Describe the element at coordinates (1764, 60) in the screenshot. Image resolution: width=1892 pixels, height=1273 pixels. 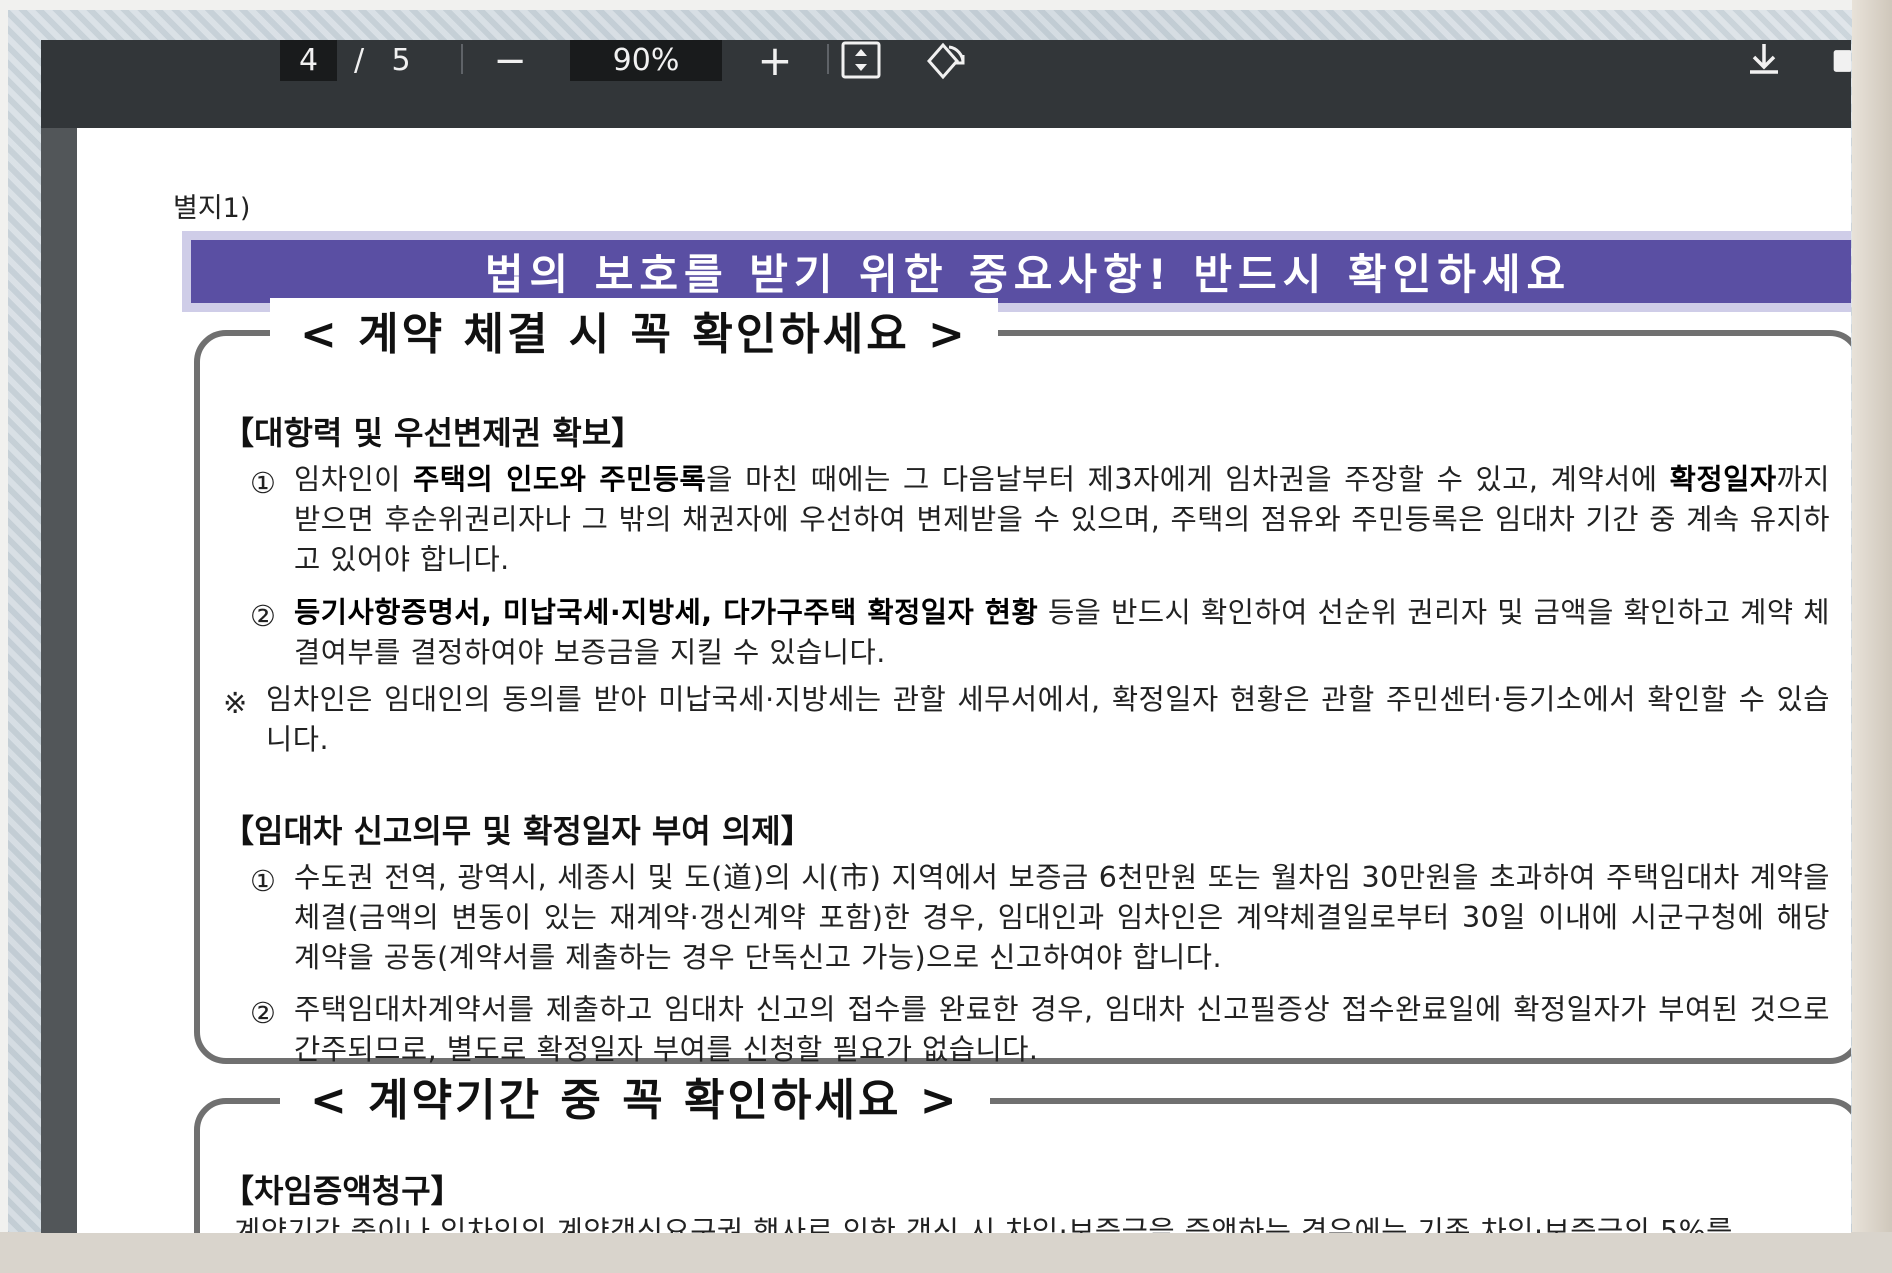
I see `download-icon` at that location.